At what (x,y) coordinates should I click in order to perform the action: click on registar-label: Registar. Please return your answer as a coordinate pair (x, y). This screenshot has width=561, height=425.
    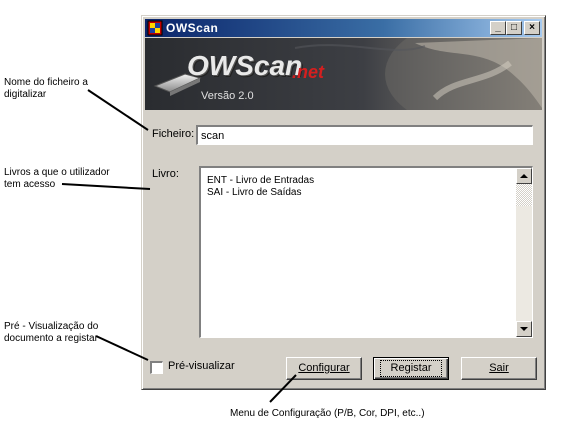
    Looking at the image, I should click on (411, 368).